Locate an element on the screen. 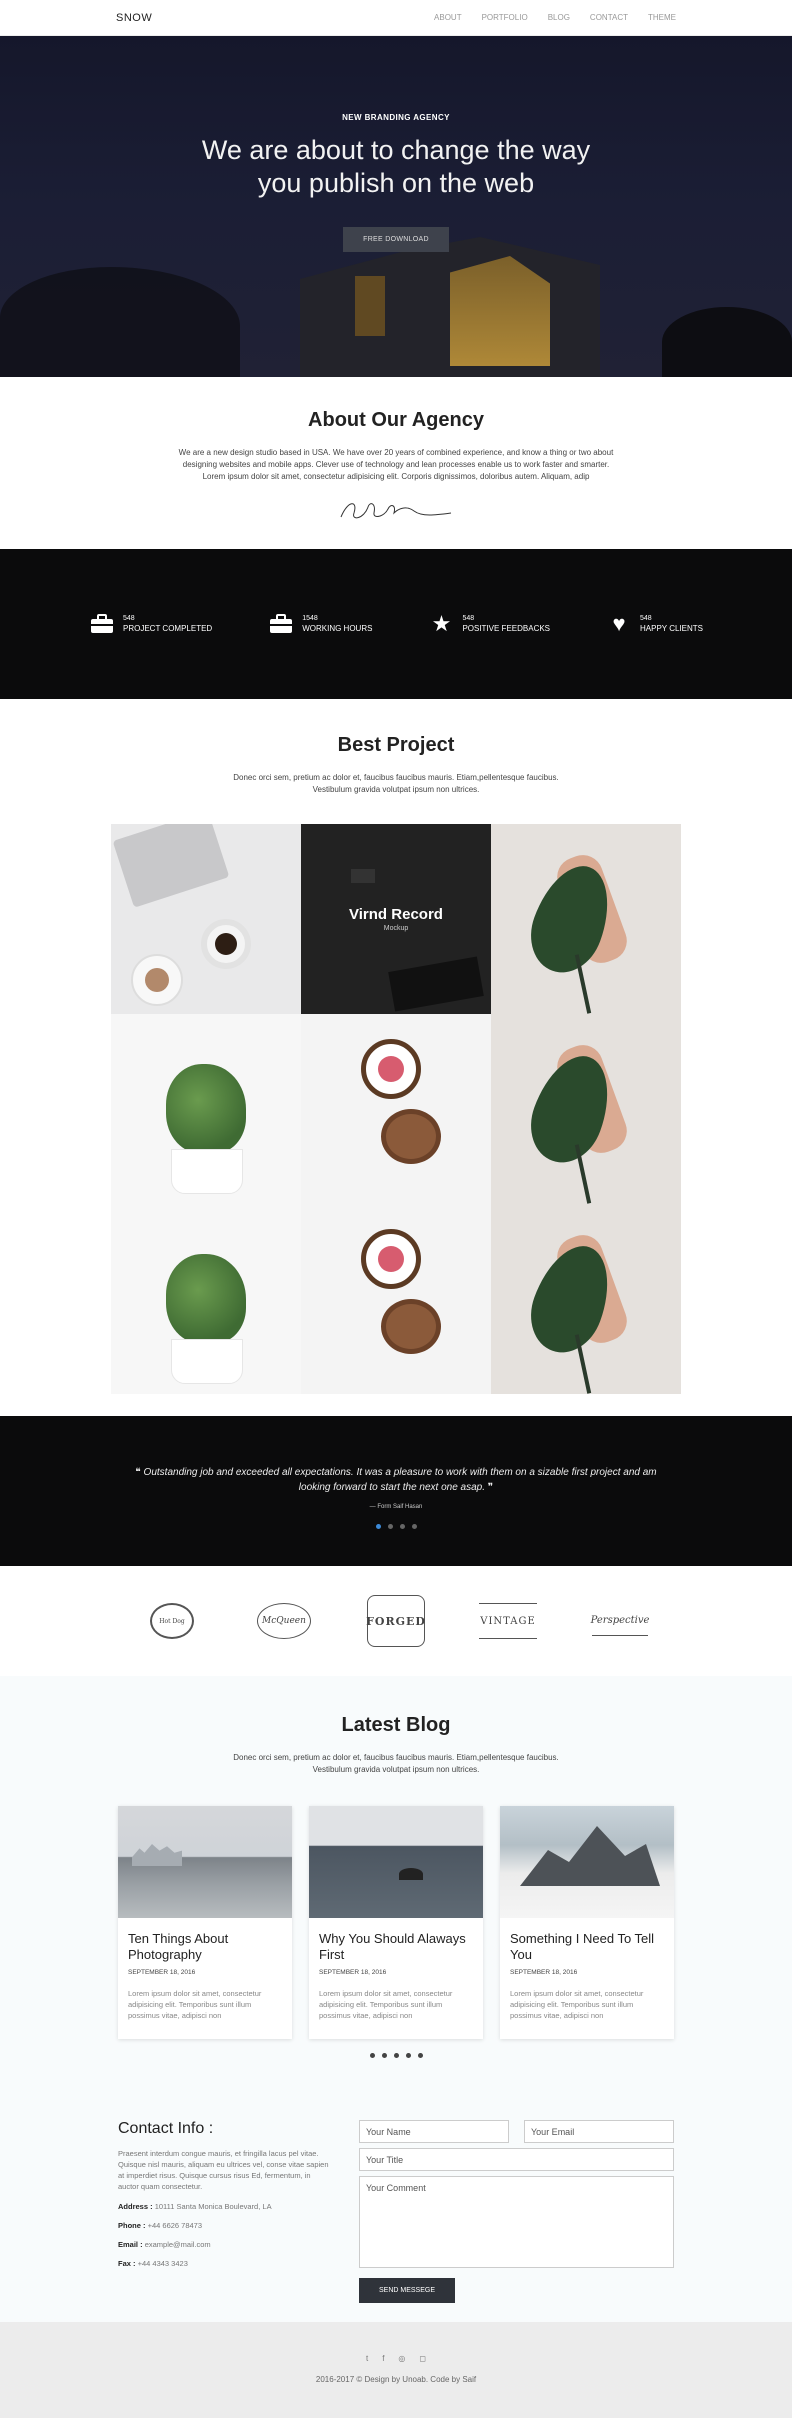 Image resolution: width=792 pixels, height=2418 pixels. contact-email: Email : example@mail.com is located at coordinates (225, 2244).